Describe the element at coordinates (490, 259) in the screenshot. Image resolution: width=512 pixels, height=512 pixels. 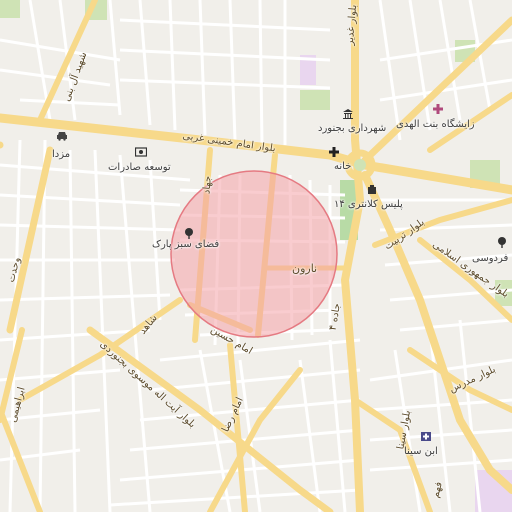
I see `poi-ferdowsi: فردوسی` at that location.